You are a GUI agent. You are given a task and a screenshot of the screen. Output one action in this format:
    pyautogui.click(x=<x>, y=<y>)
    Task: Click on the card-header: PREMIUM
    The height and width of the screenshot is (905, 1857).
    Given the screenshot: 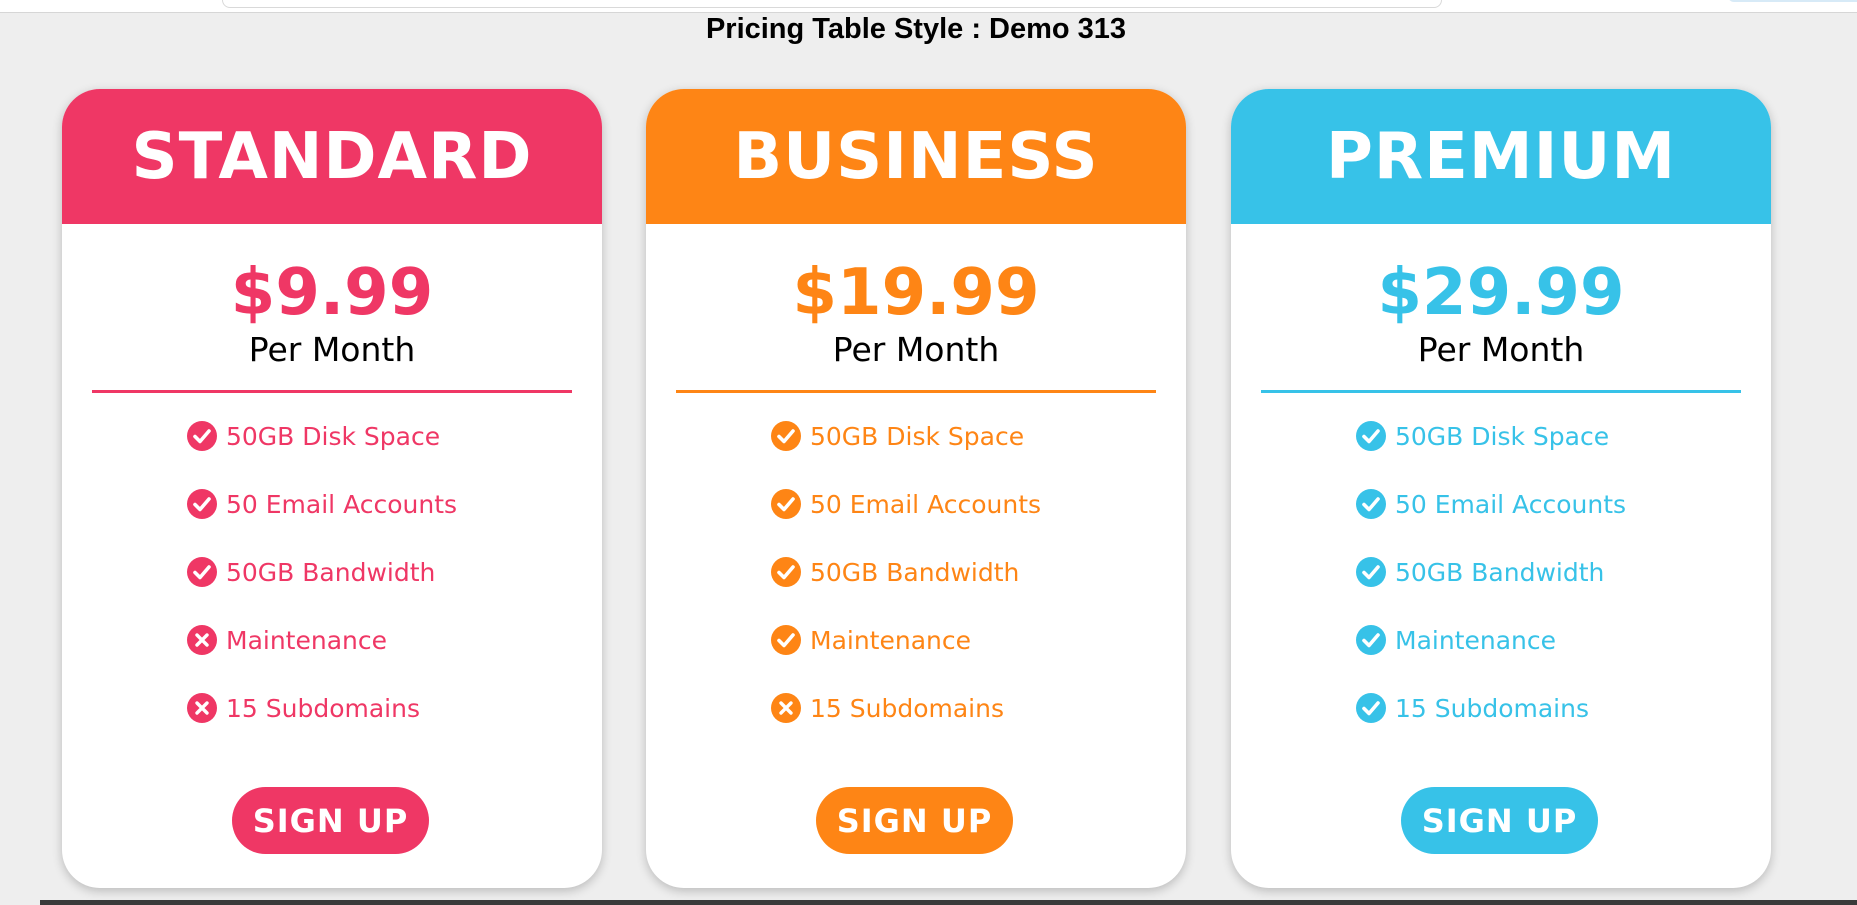 What is the action you would take?
    pyautogui.click(x=1501, y=156)
    